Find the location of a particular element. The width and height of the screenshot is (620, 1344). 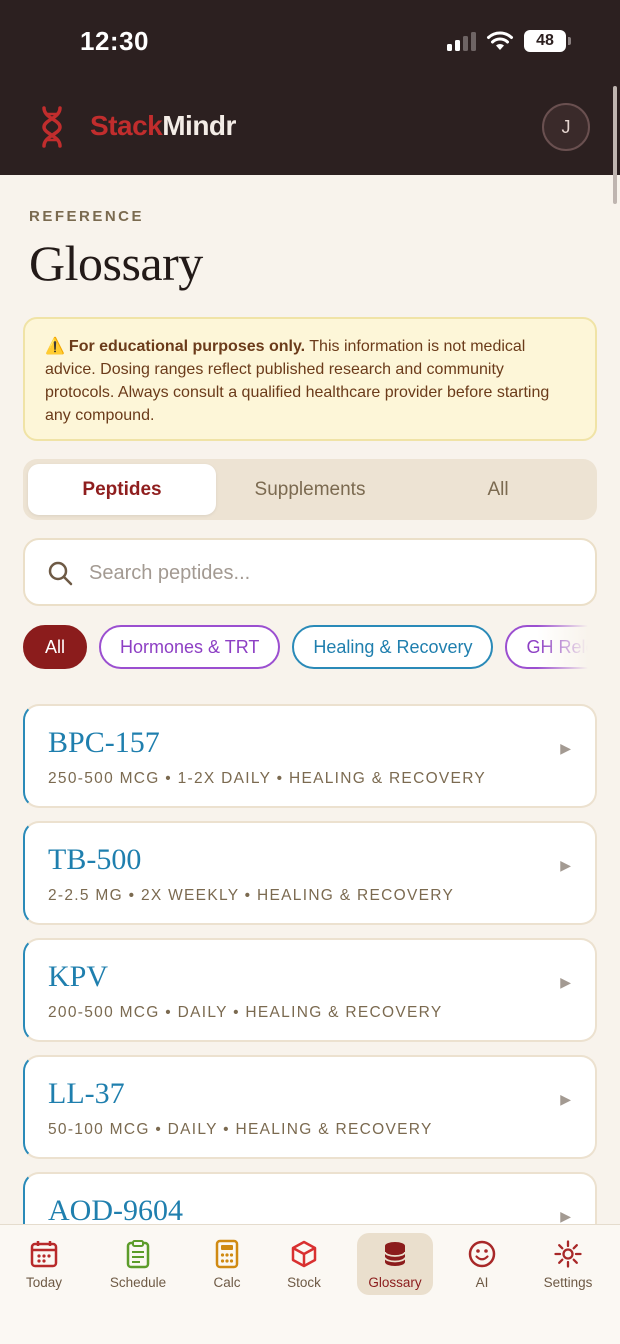

calendar-icon is located at coordinates (44, 1254).